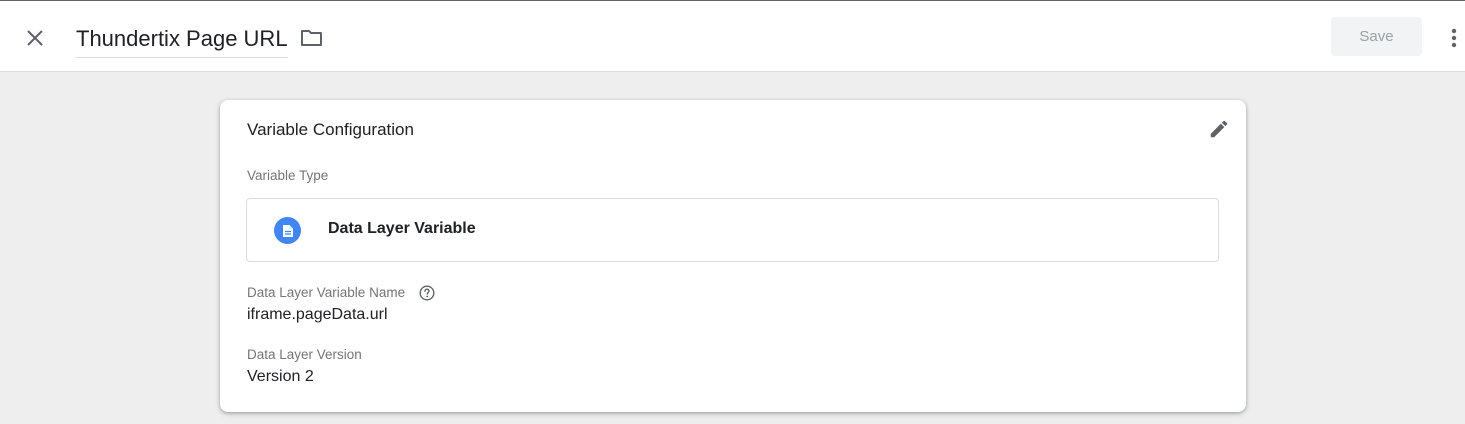 The image size is (1465, 424). Describe the element at coordinates (427, 293) in the screenshot. I see `help-icon` at that location.